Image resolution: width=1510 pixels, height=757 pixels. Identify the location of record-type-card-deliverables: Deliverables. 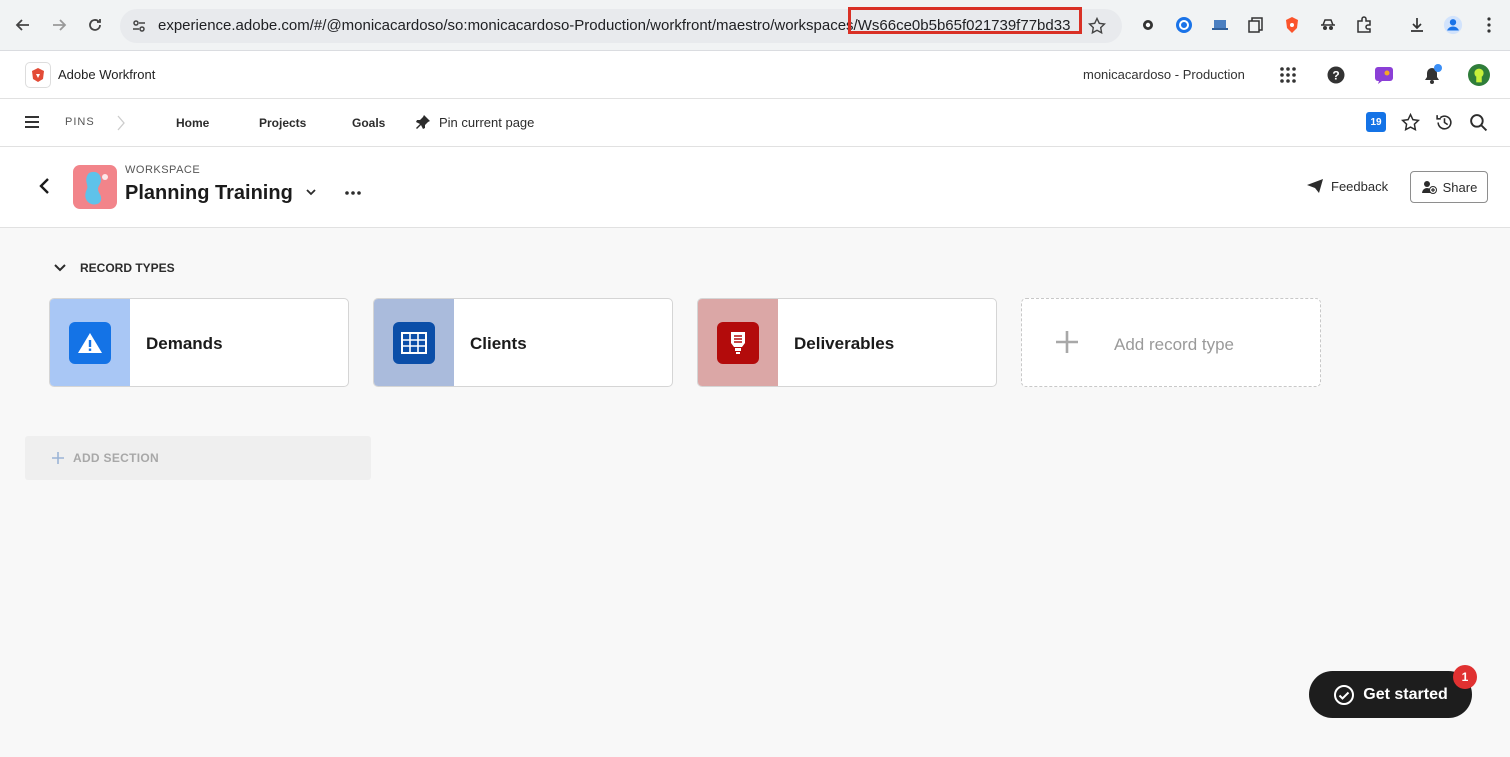
(847, 342).